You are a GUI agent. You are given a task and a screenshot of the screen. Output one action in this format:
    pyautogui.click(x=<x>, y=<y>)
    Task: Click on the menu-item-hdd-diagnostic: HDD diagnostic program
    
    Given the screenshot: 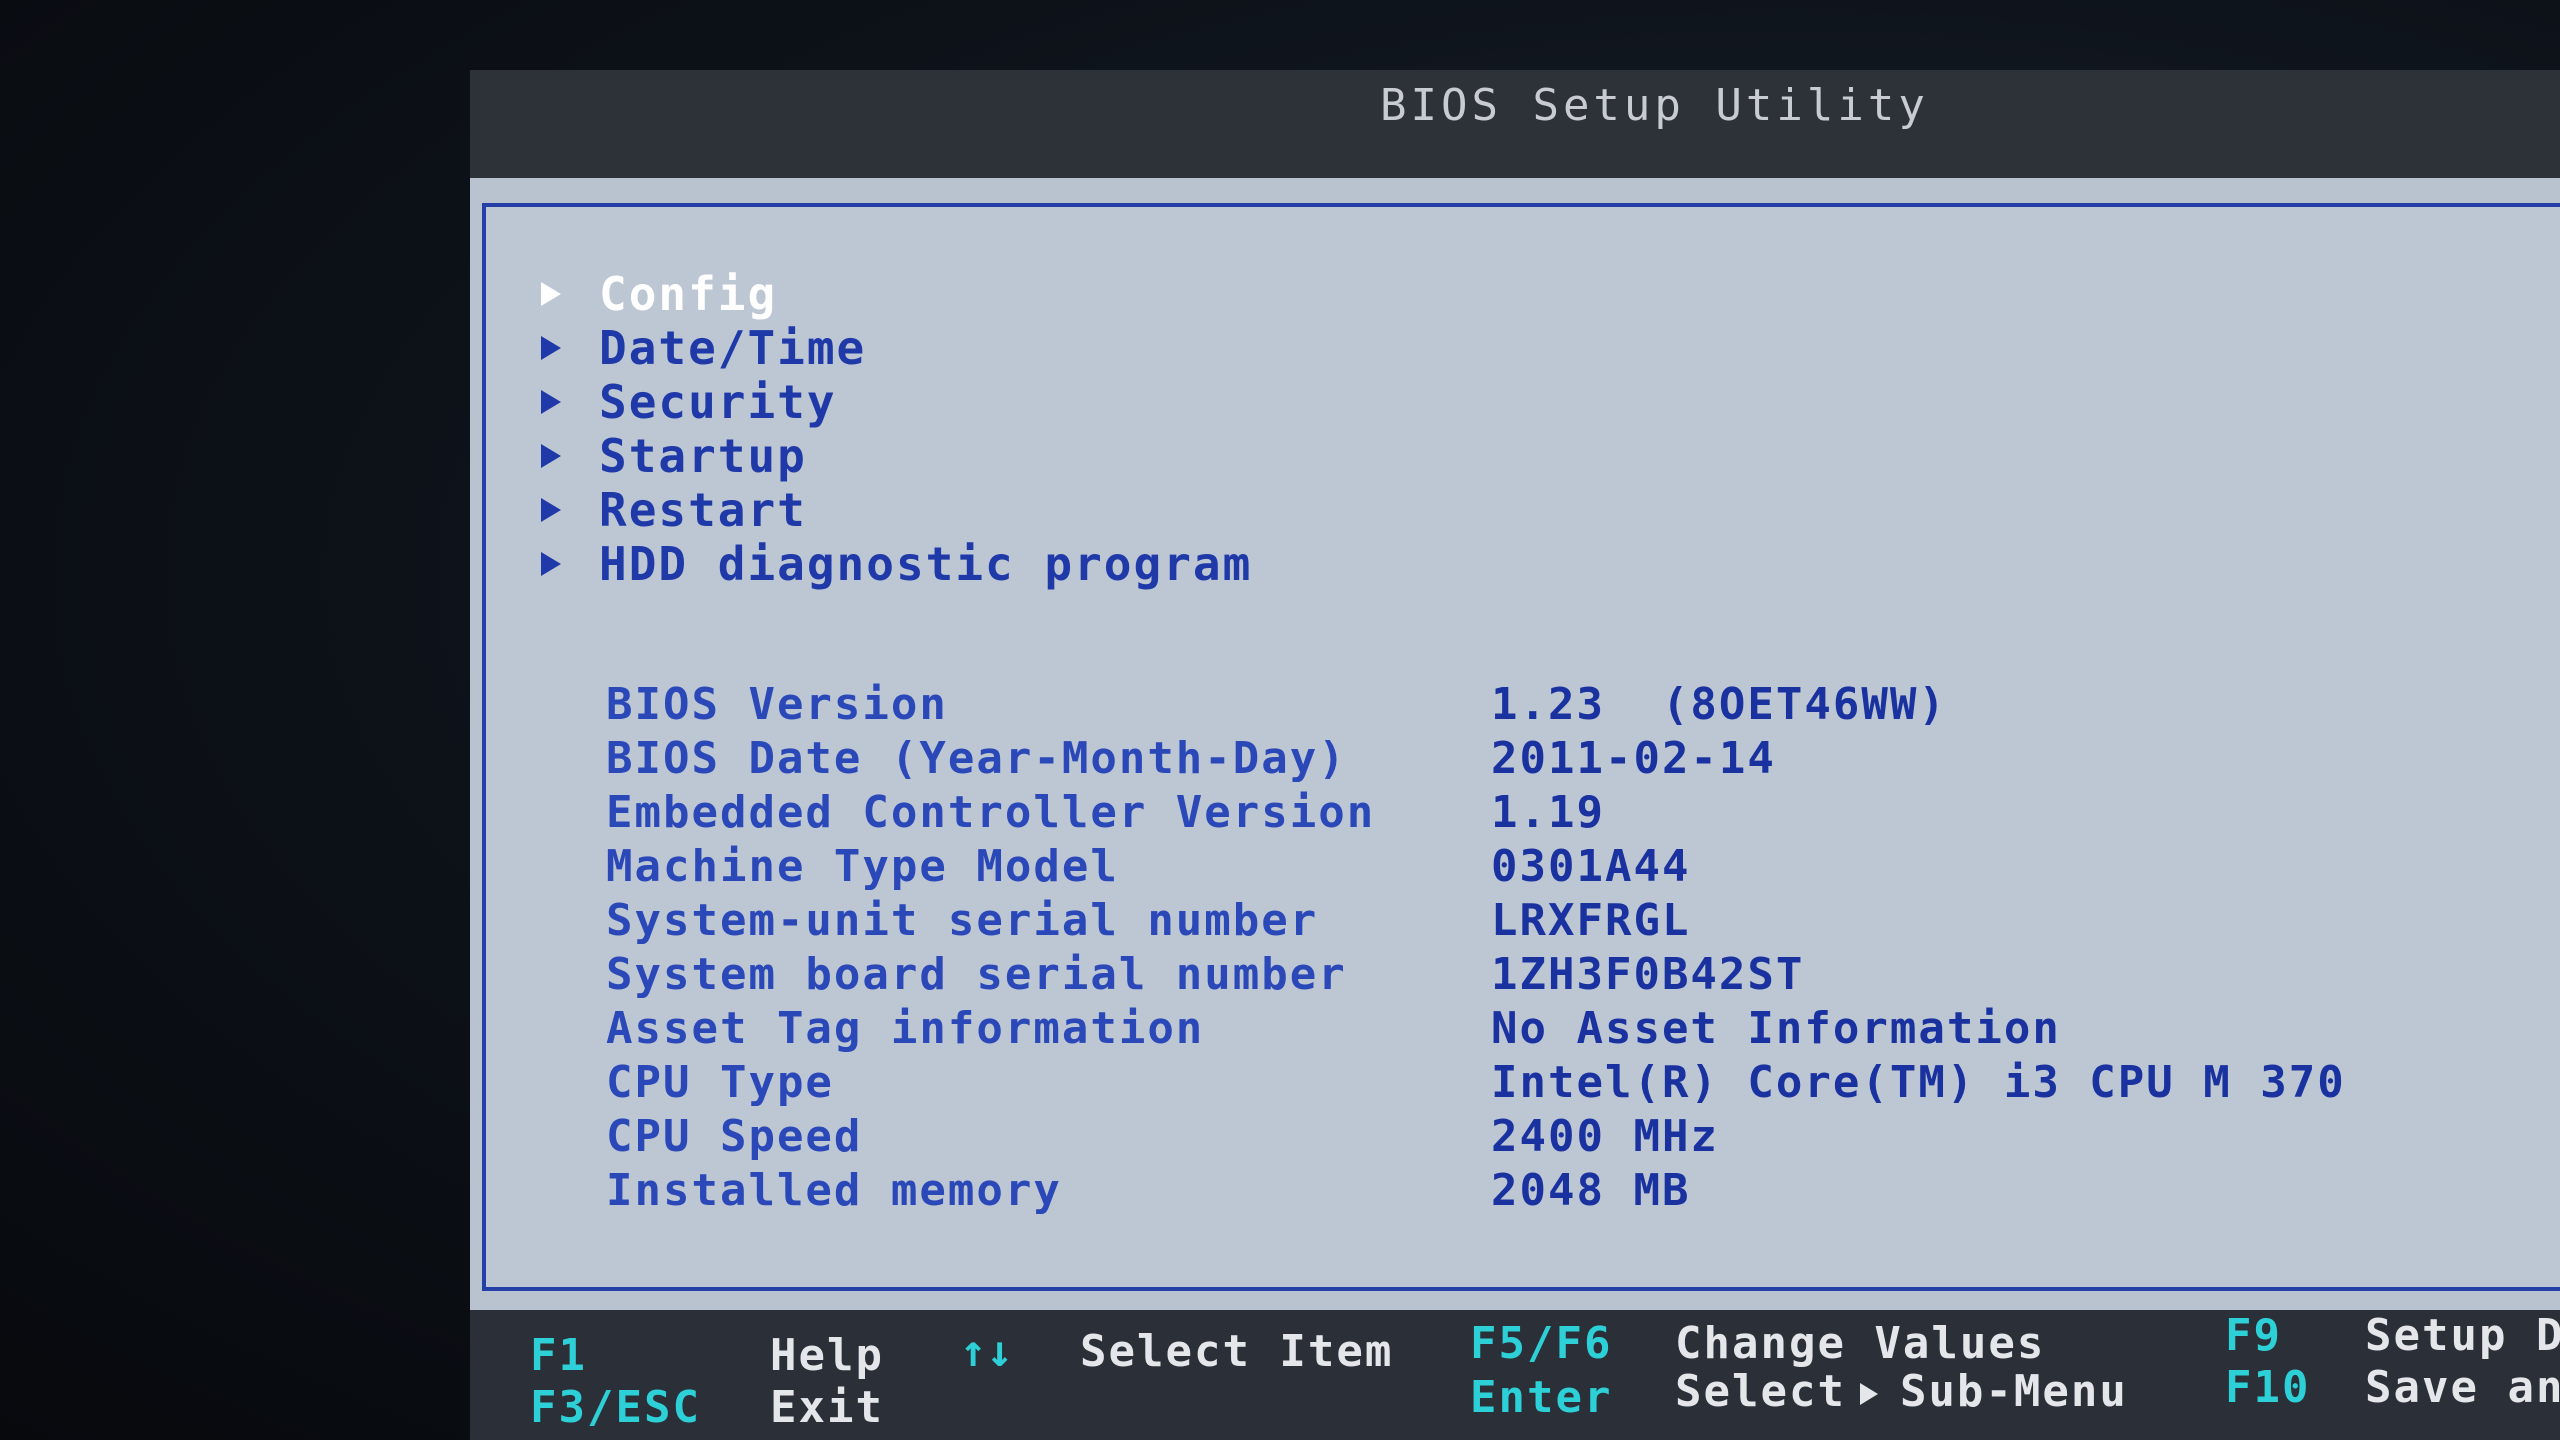 What is the action you would take?
    pyautogui.click(x=896, y=564)
    